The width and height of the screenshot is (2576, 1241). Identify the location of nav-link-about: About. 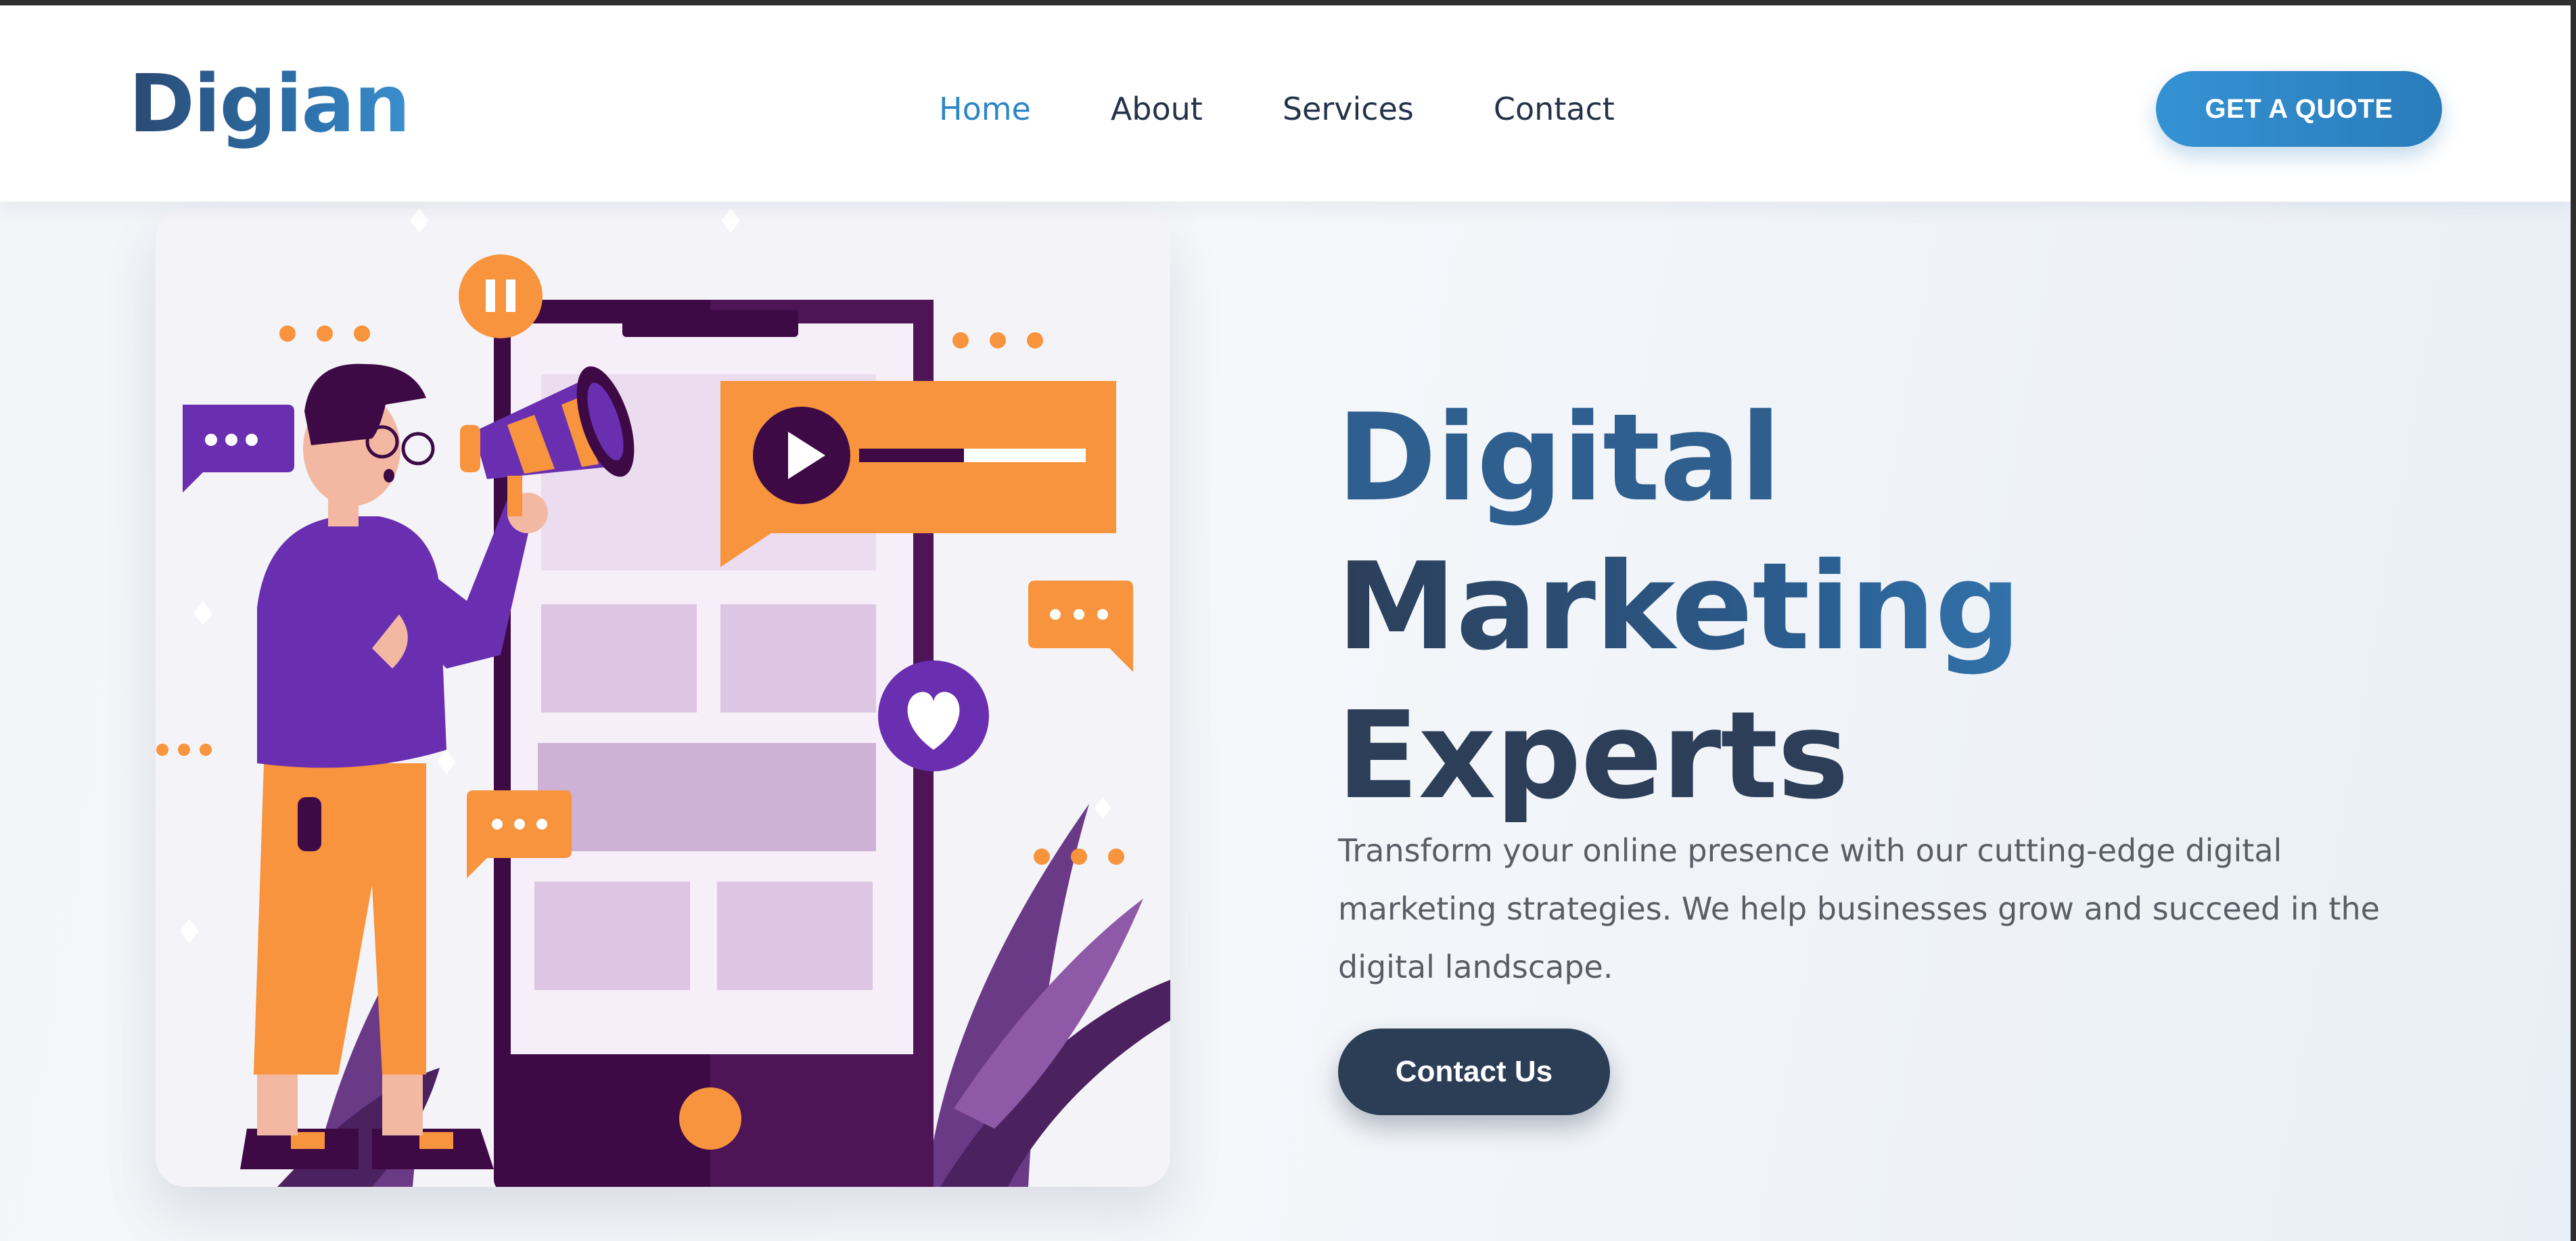
(1157, 109).